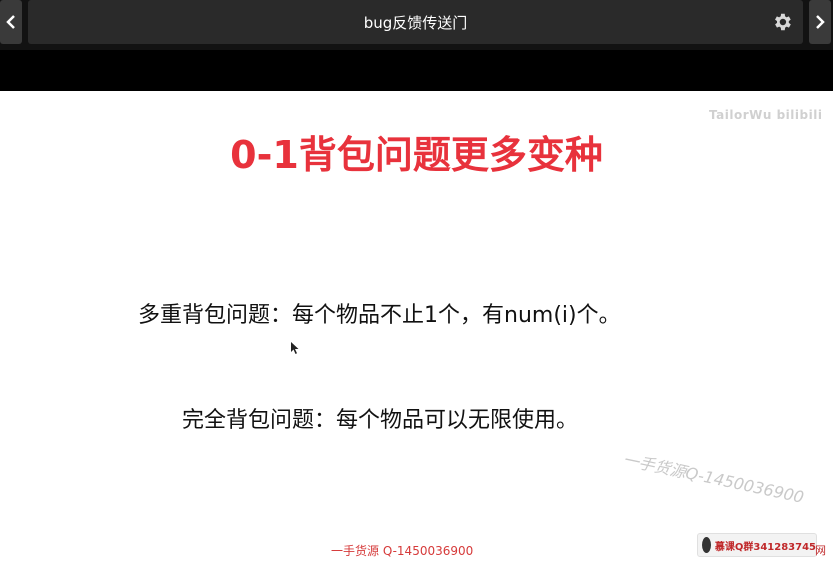 The width and height of the screenshot is (833, 564). Describe the element at coordinates (379, 315) in the screenshot. I see `slide-line-multiple-knapsack: 多重背包问题：每个物品不止1个，有num(i)个。` at that location.